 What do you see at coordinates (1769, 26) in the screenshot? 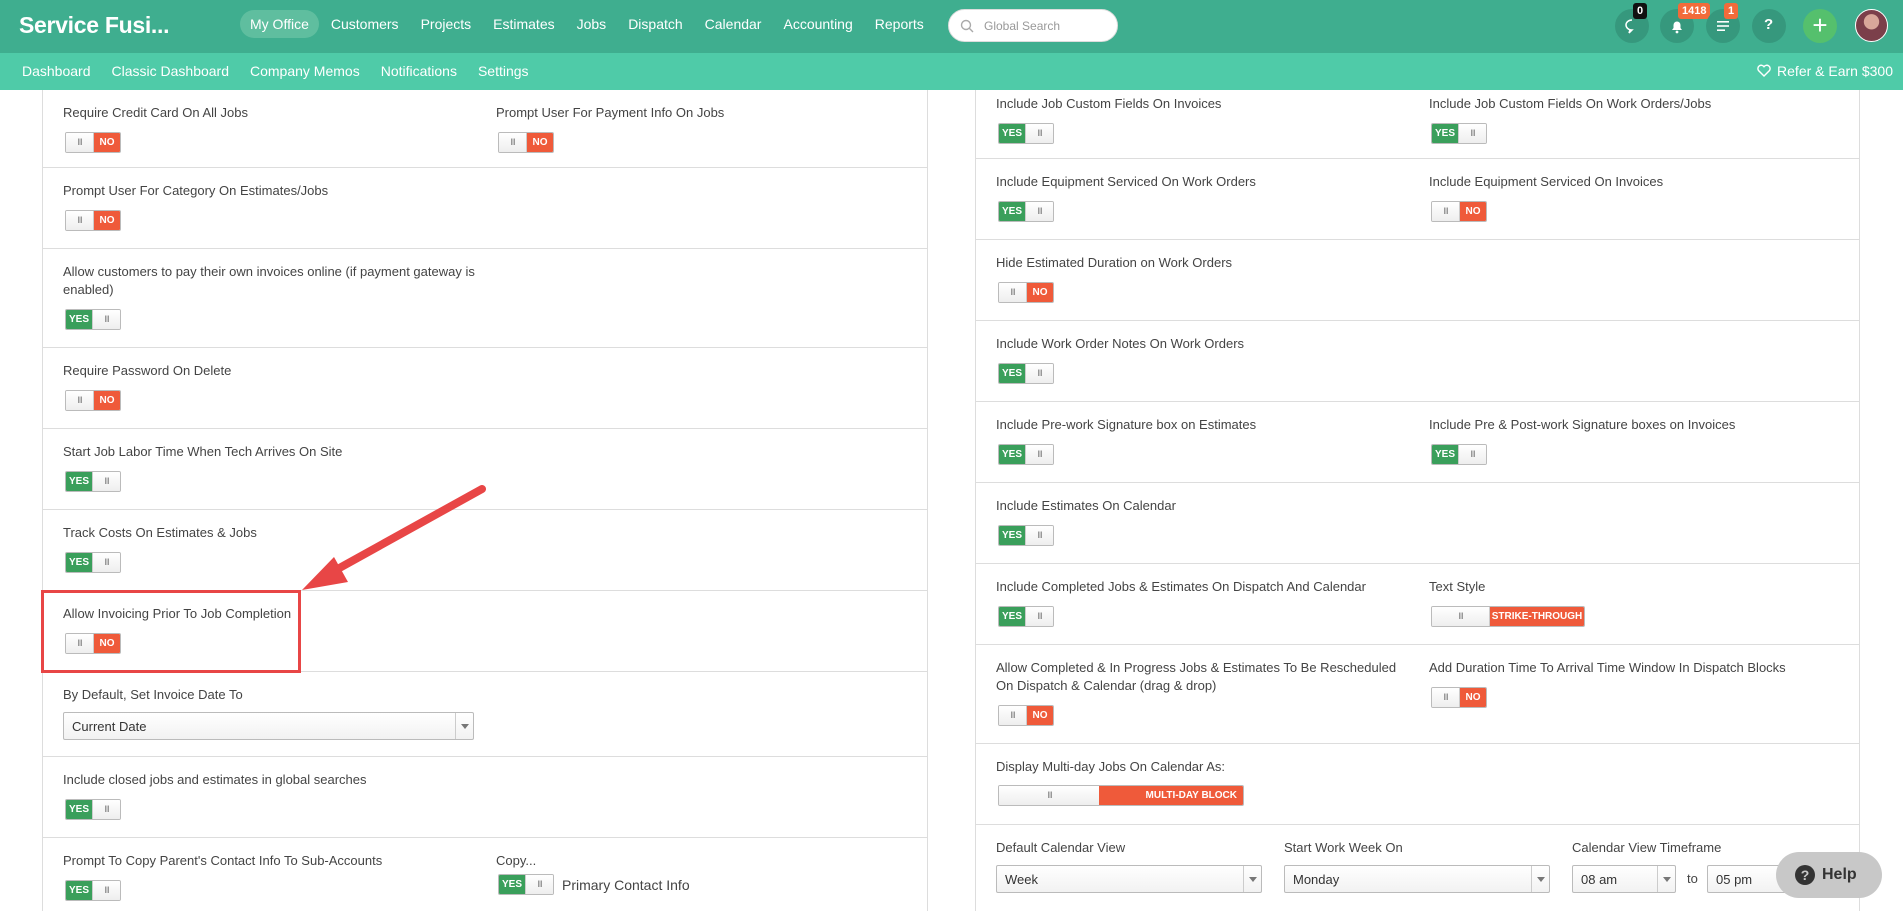
I see `help-button: ?` at bounding box center [1769, 26].